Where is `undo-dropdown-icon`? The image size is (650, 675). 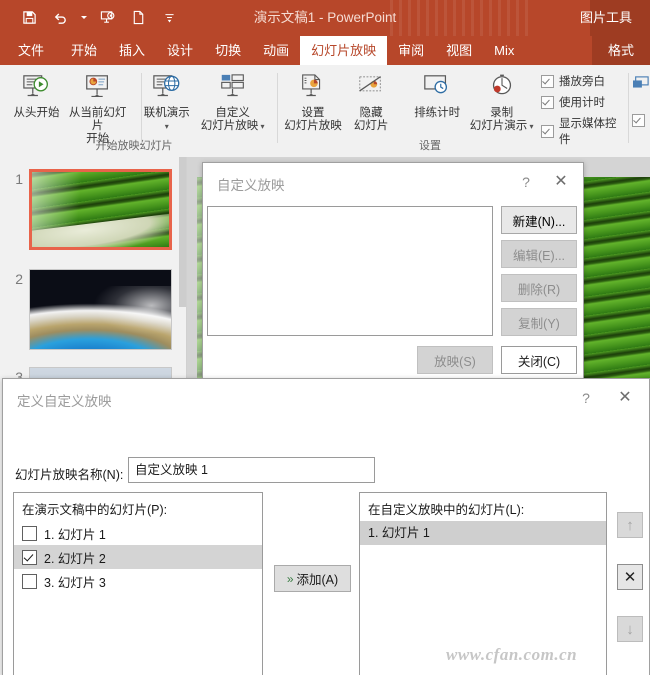 undo-dropdown-icon is located at coordinates (83, 17).